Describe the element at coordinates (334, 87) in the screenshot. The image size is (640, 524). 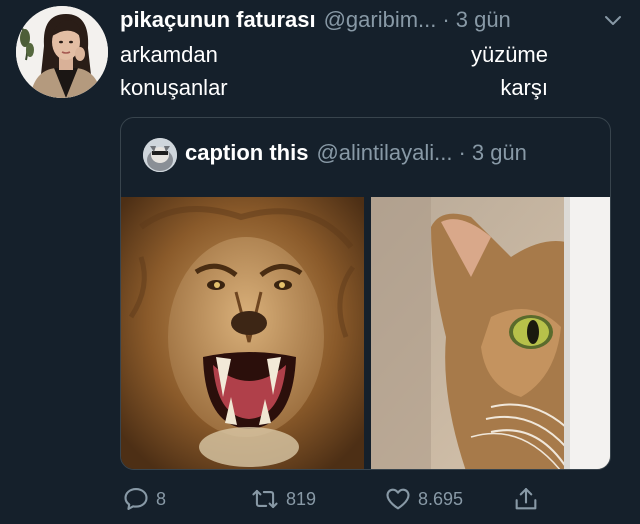
I see `tweet-text-line: konuşanlar karşı` at that location.